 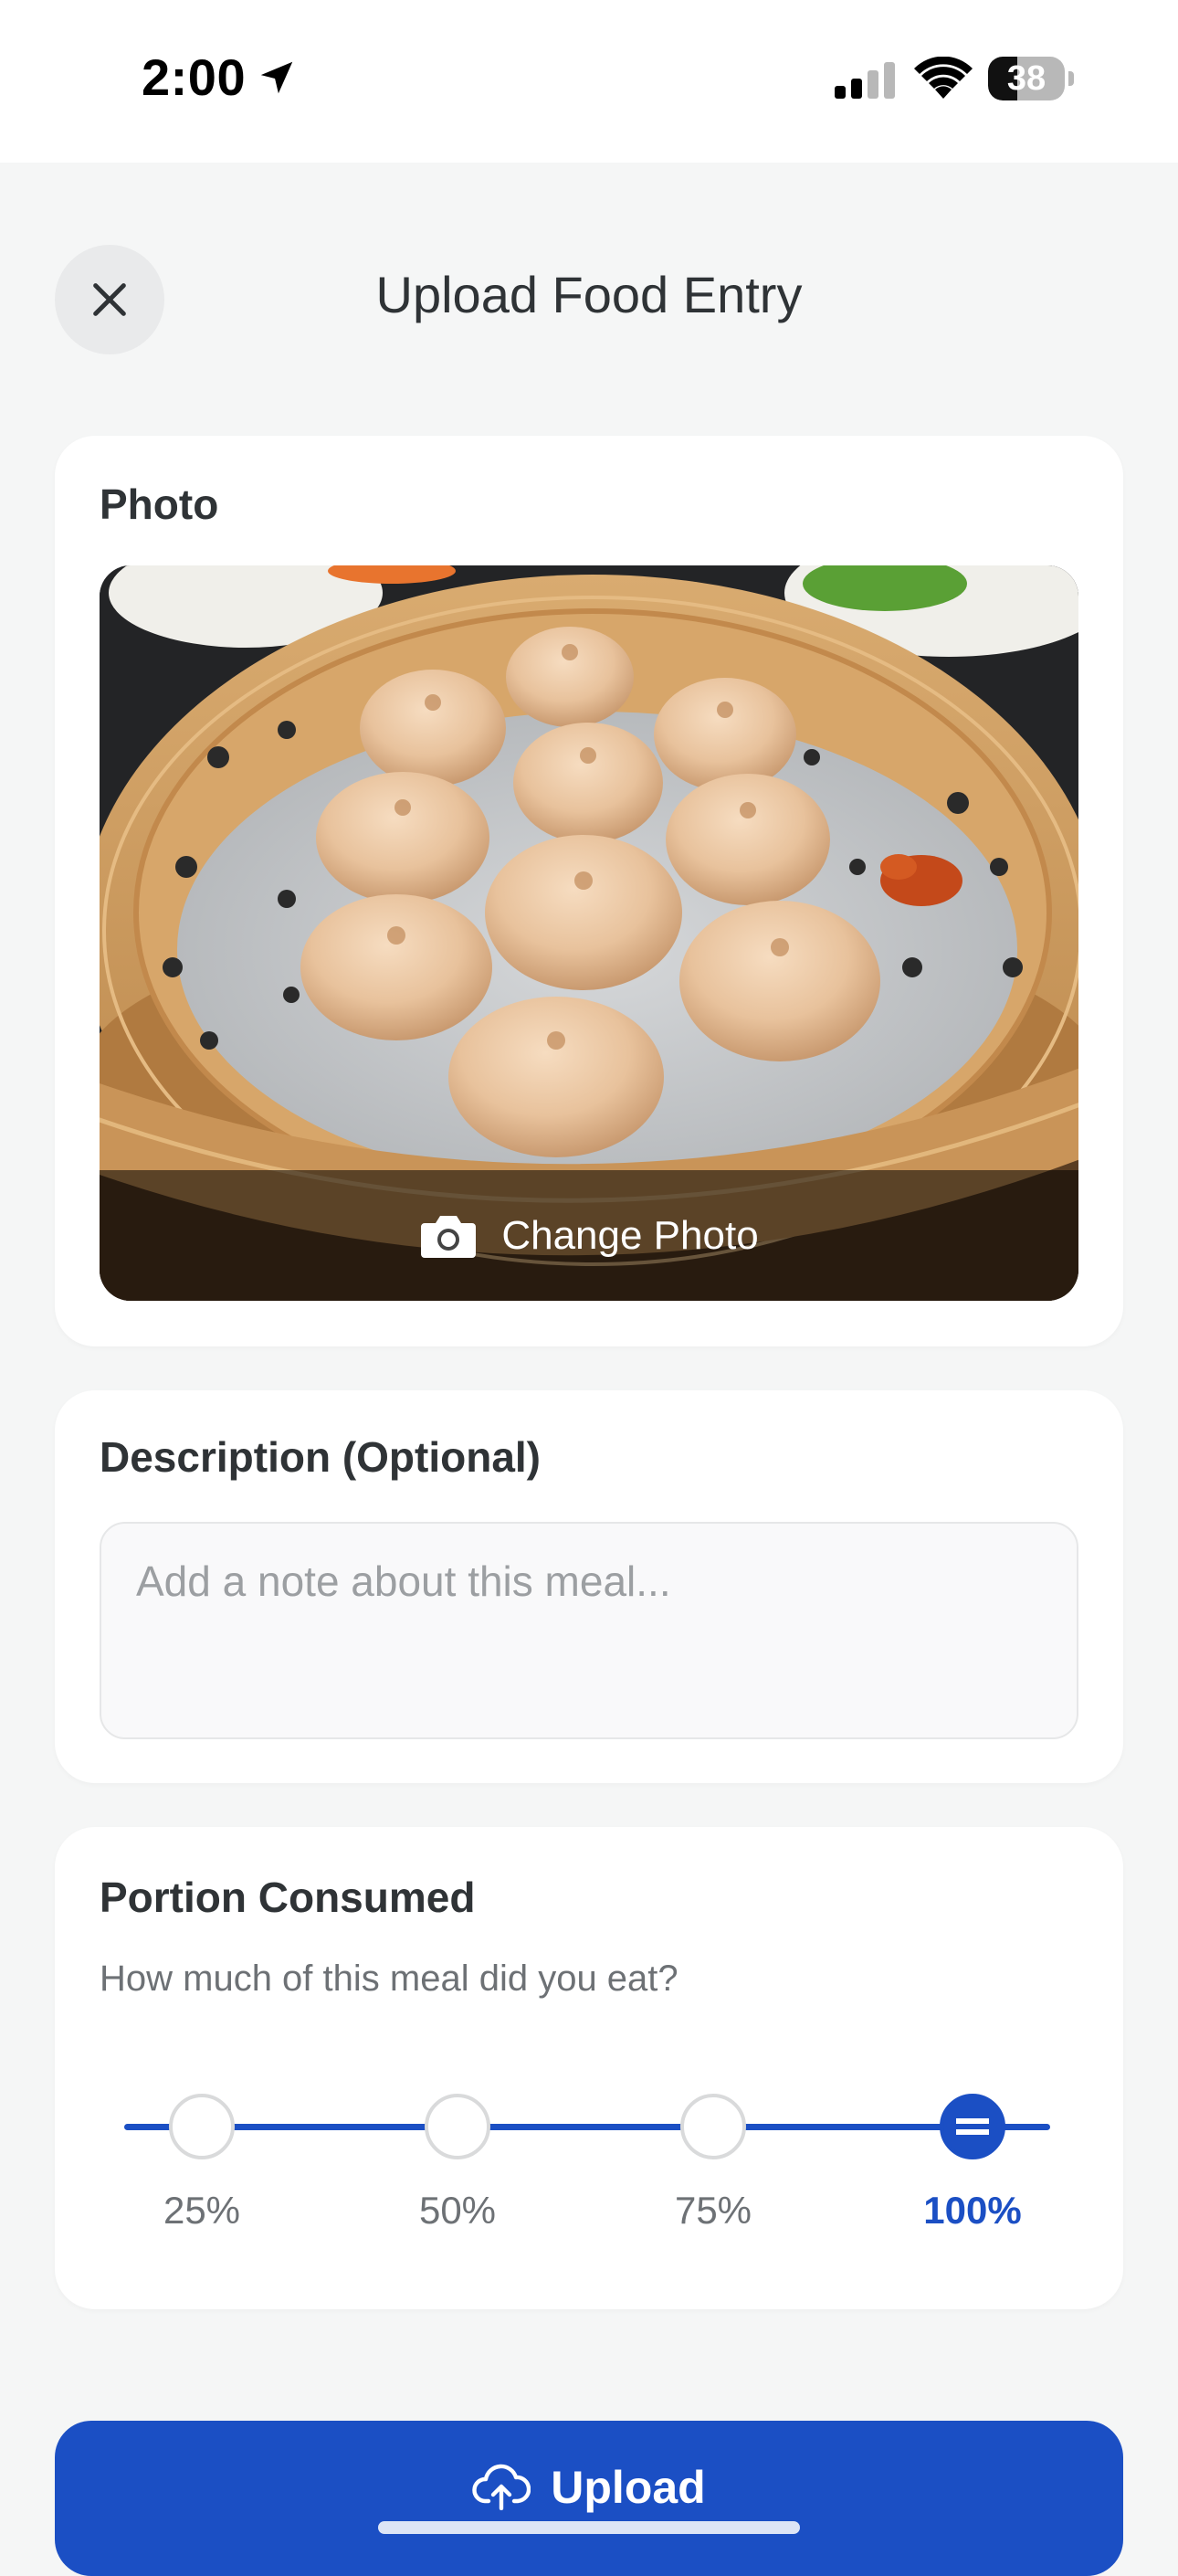 What do you see at coordinates (628, 2487) in the screenshot?
I see `upload-label: Upload` at bounding box center [628, 2487].